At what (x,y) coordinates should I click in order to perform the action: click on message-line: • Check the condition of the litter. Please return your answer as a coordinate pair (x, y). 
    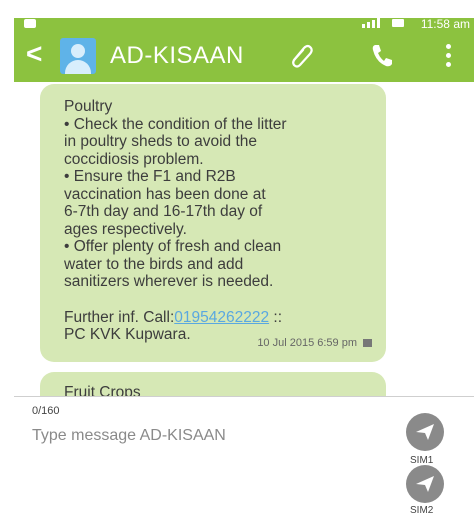
    Looking at the image, I should click on (175, 124).